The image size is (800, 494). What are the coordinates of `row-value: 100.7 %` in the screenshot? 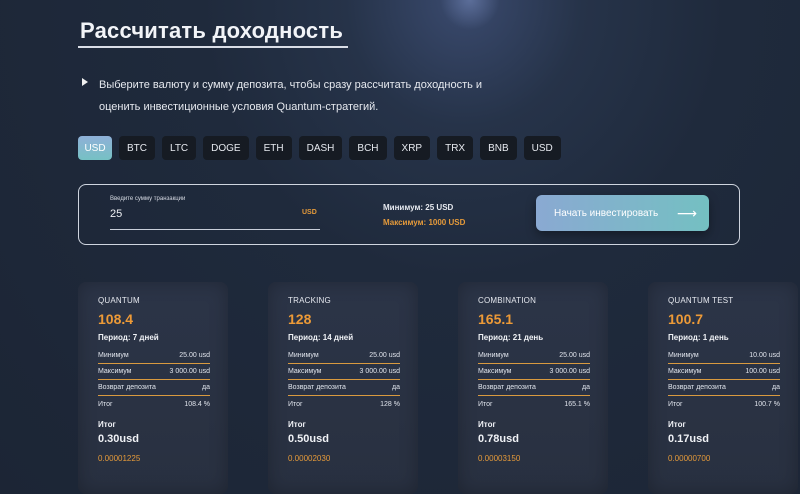 It's located at (767, 404).